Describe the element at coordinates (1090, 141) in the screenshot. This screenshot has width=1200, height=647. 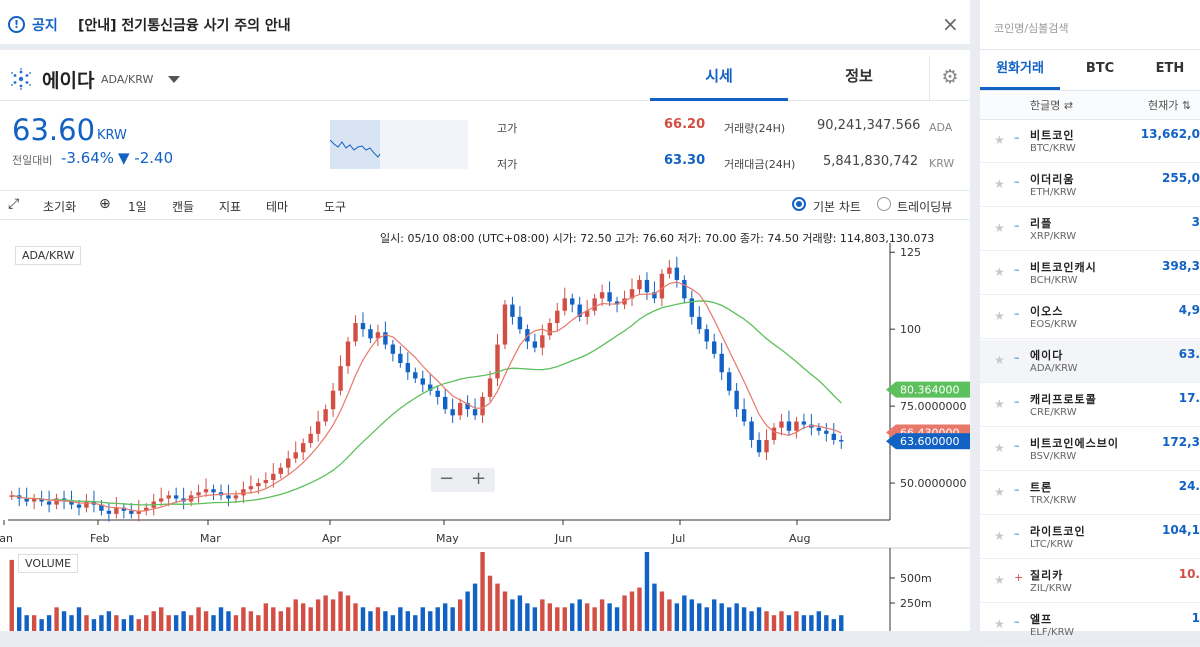
I see `coin-row: ★ – 비트코인 BTC/KRW 13,662,0` at that location.